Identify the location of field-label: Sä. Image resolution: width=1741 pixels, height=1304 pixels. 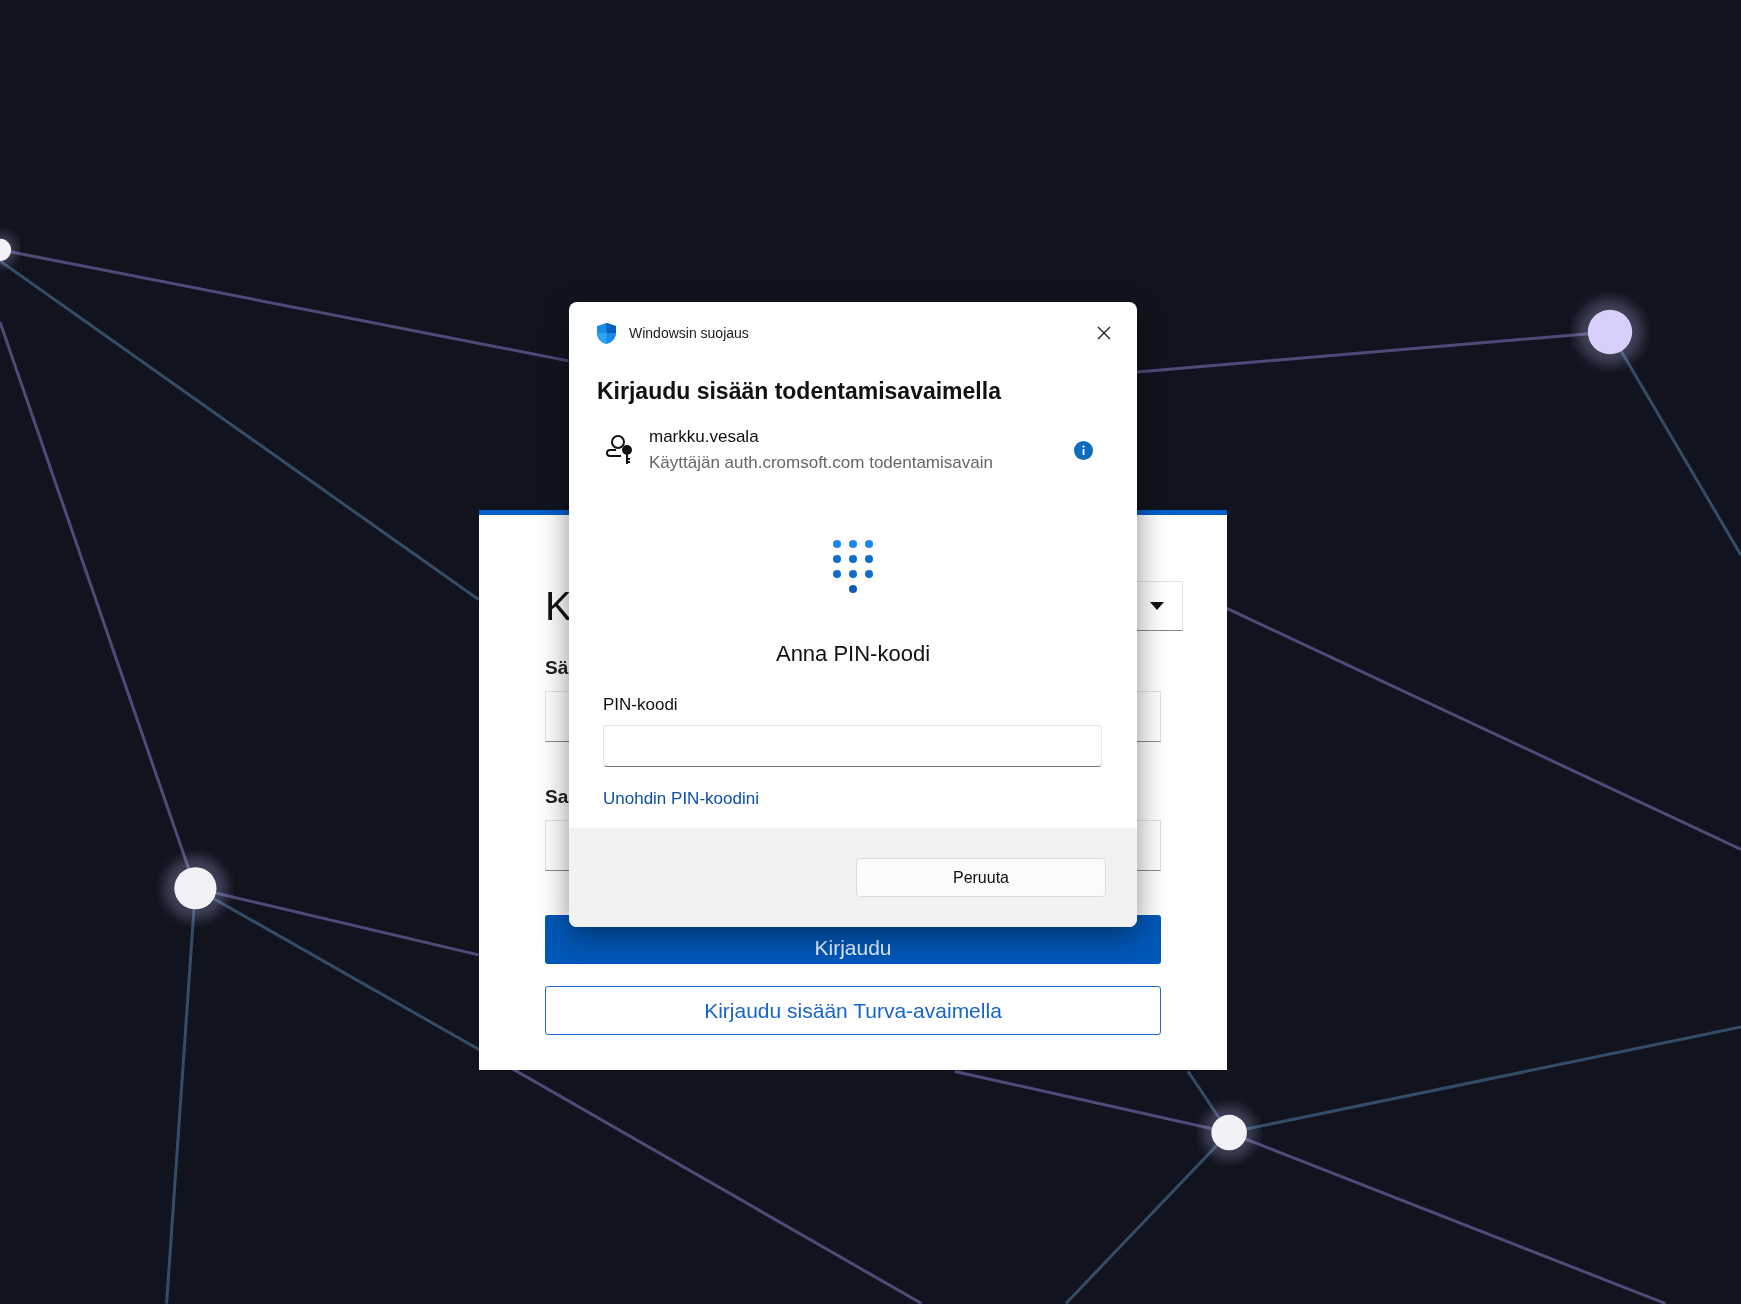
(557, 668).